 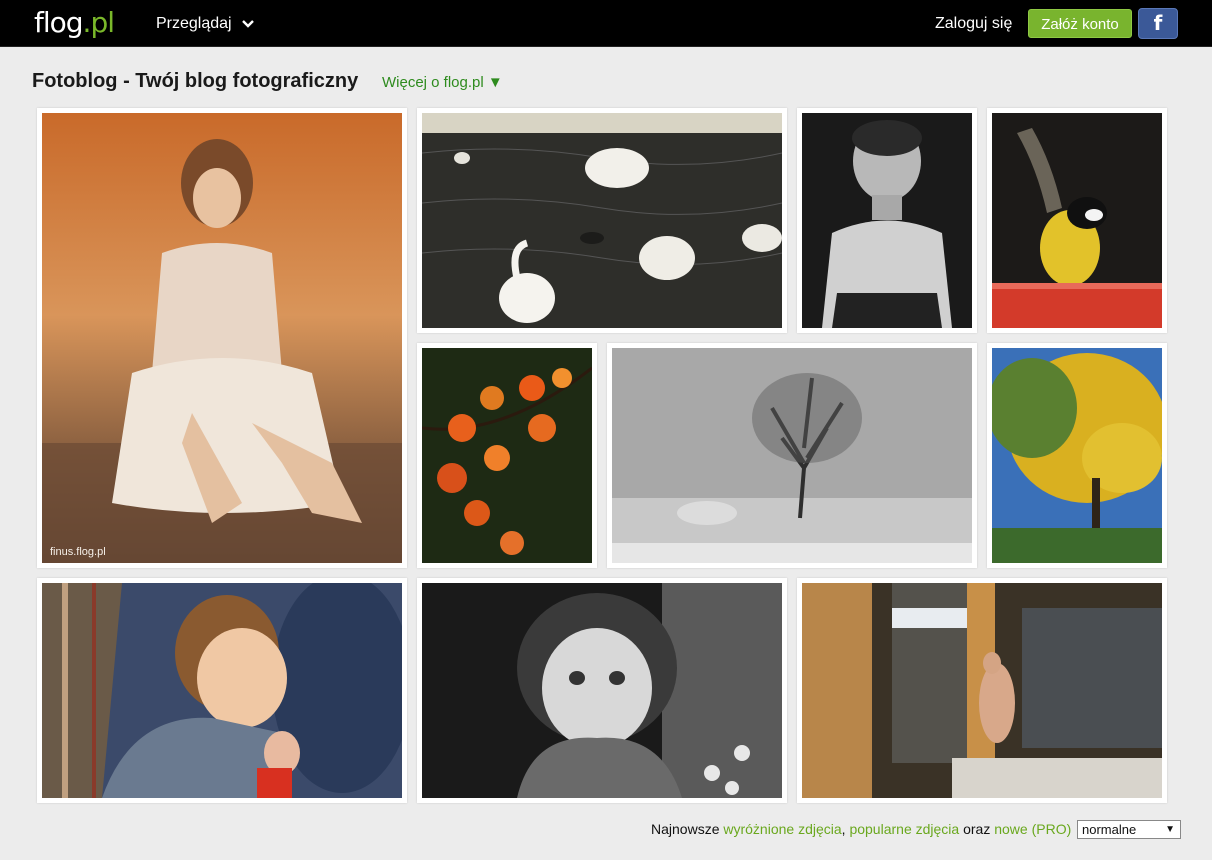 What do you see at coordinates (782, 829) in the screenshot?
I see `featured-photos-link: wyróżnione zdjęcia` at bounding box center [782, 829].